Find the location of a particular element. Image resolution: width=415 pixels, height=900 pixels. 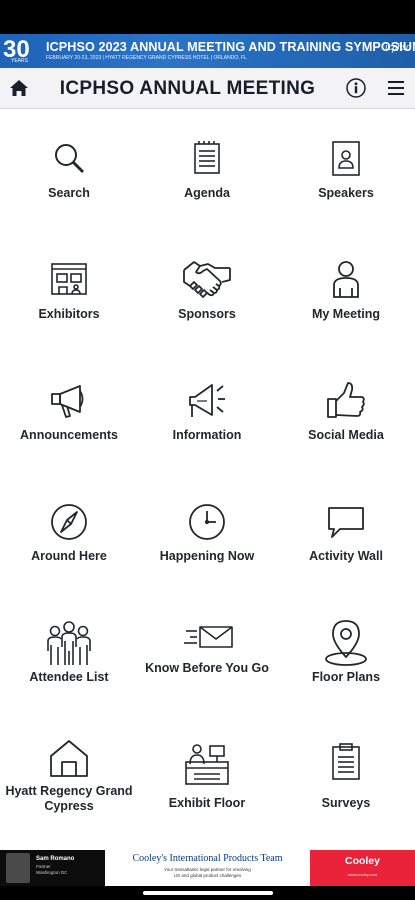

badge-sub: YEARS is located at coordinates (19, 61).